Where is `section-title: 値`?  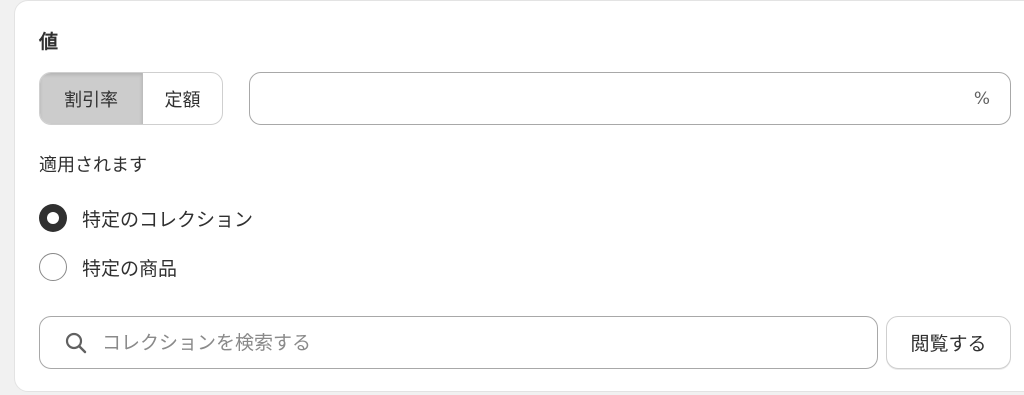
section-title: 値 is located at coordinates (49, 42).